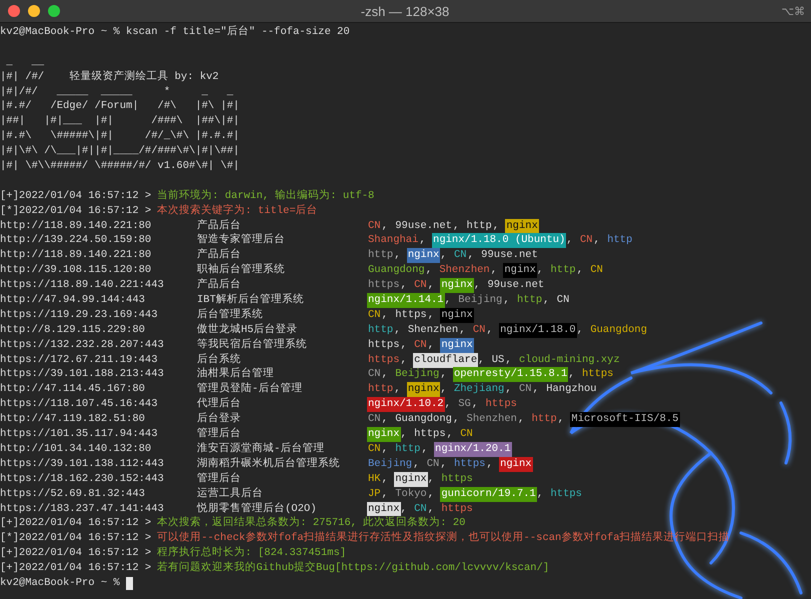  What do you see at coordinates (241, 270) in the screenshot?
I see `title-text: 职袖后台管理系统` at bounding box center [241, 270].